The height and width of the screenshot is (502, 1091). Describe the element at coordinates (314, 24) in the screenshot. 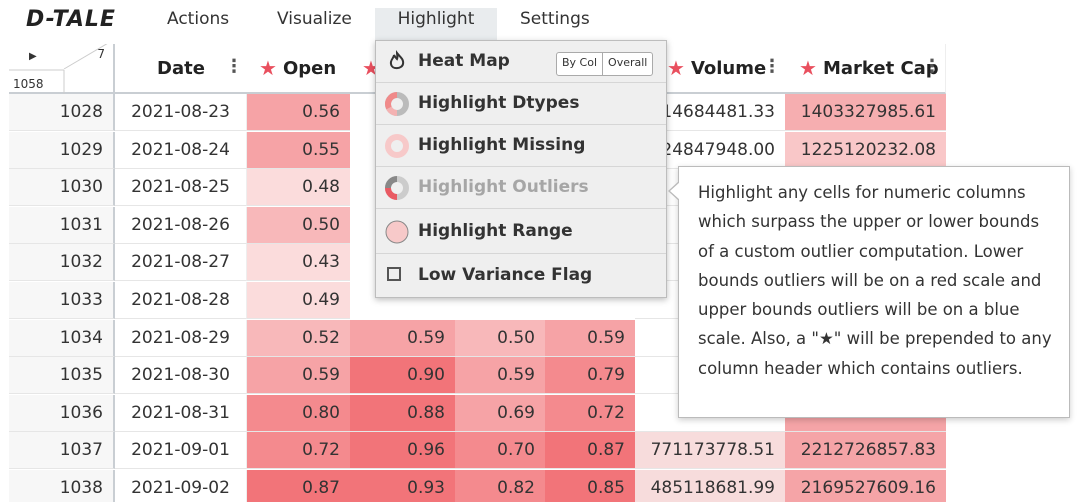

I see `nav-visualize: Visualize` at that location.